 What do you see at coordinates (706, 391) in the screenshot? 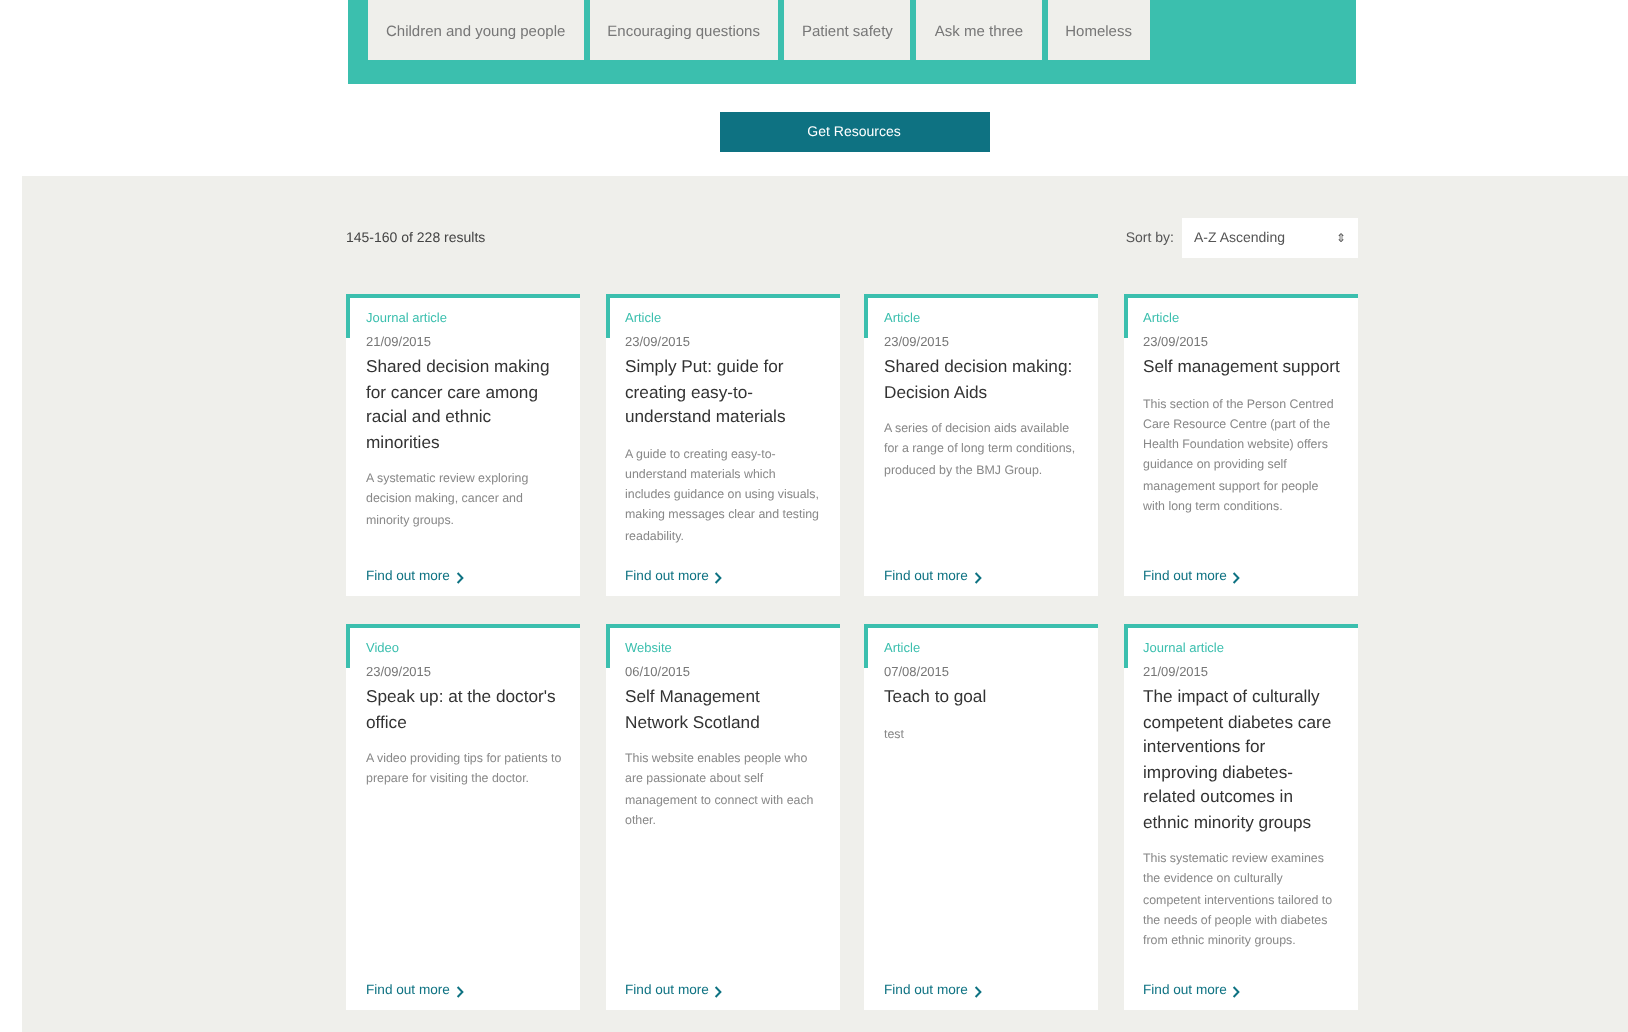
I see `card-title: Simply Put: guide for creating easy-to-understand materials` at bounding box center [706, 391].